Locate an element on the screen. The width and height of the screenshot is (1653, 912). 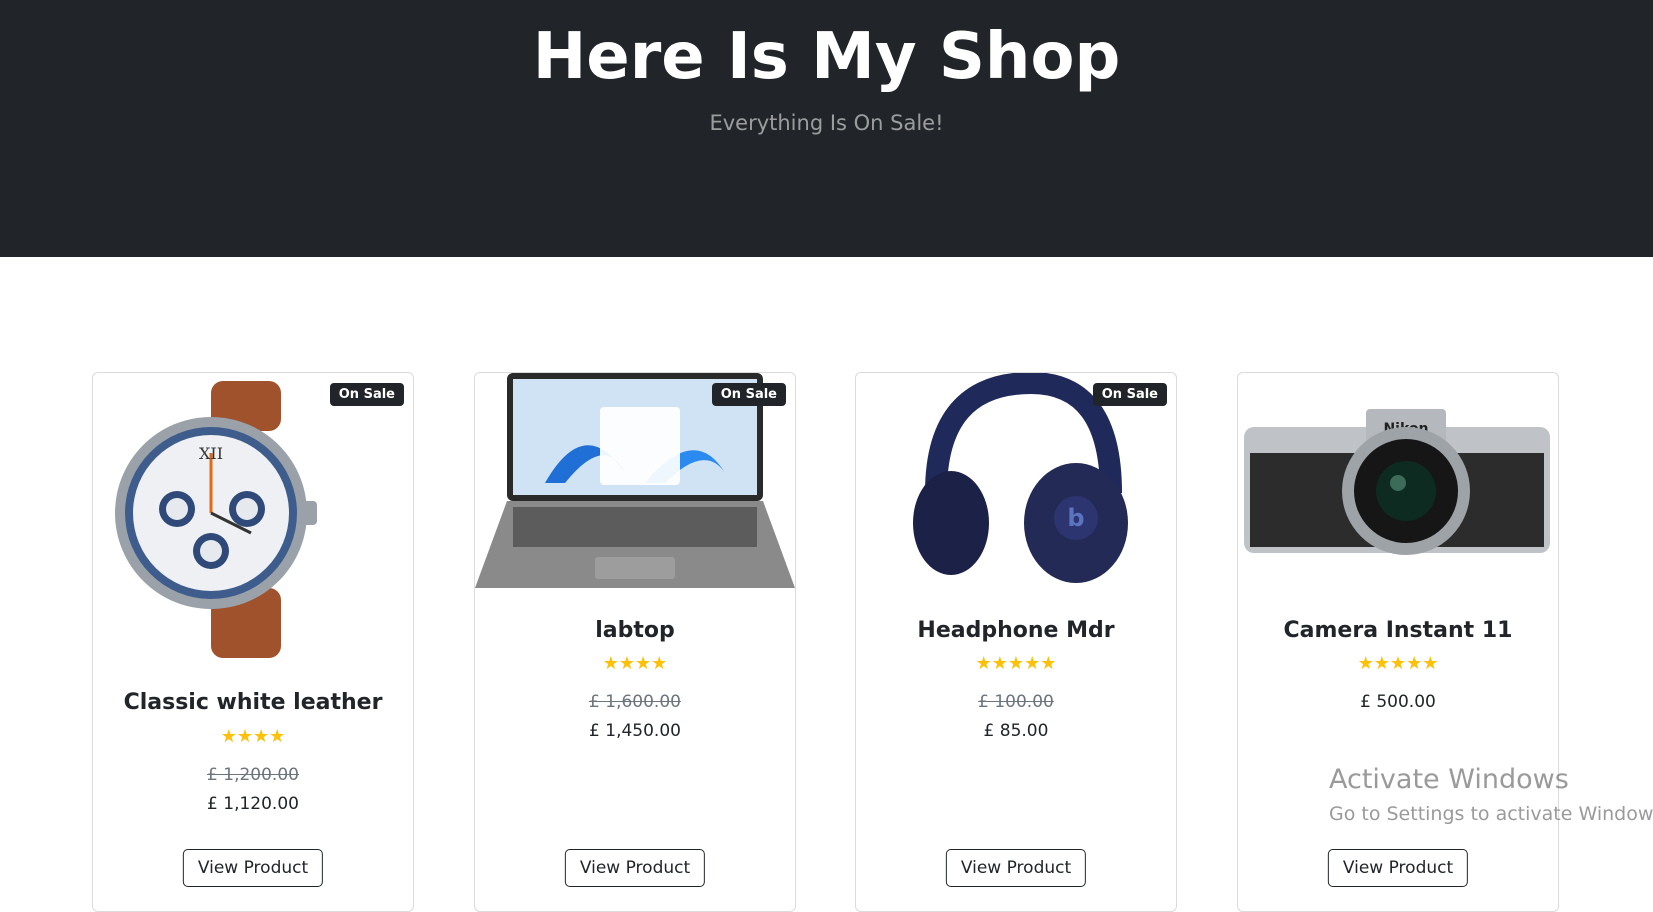
laptop-image is located at coordinates (635, 480).